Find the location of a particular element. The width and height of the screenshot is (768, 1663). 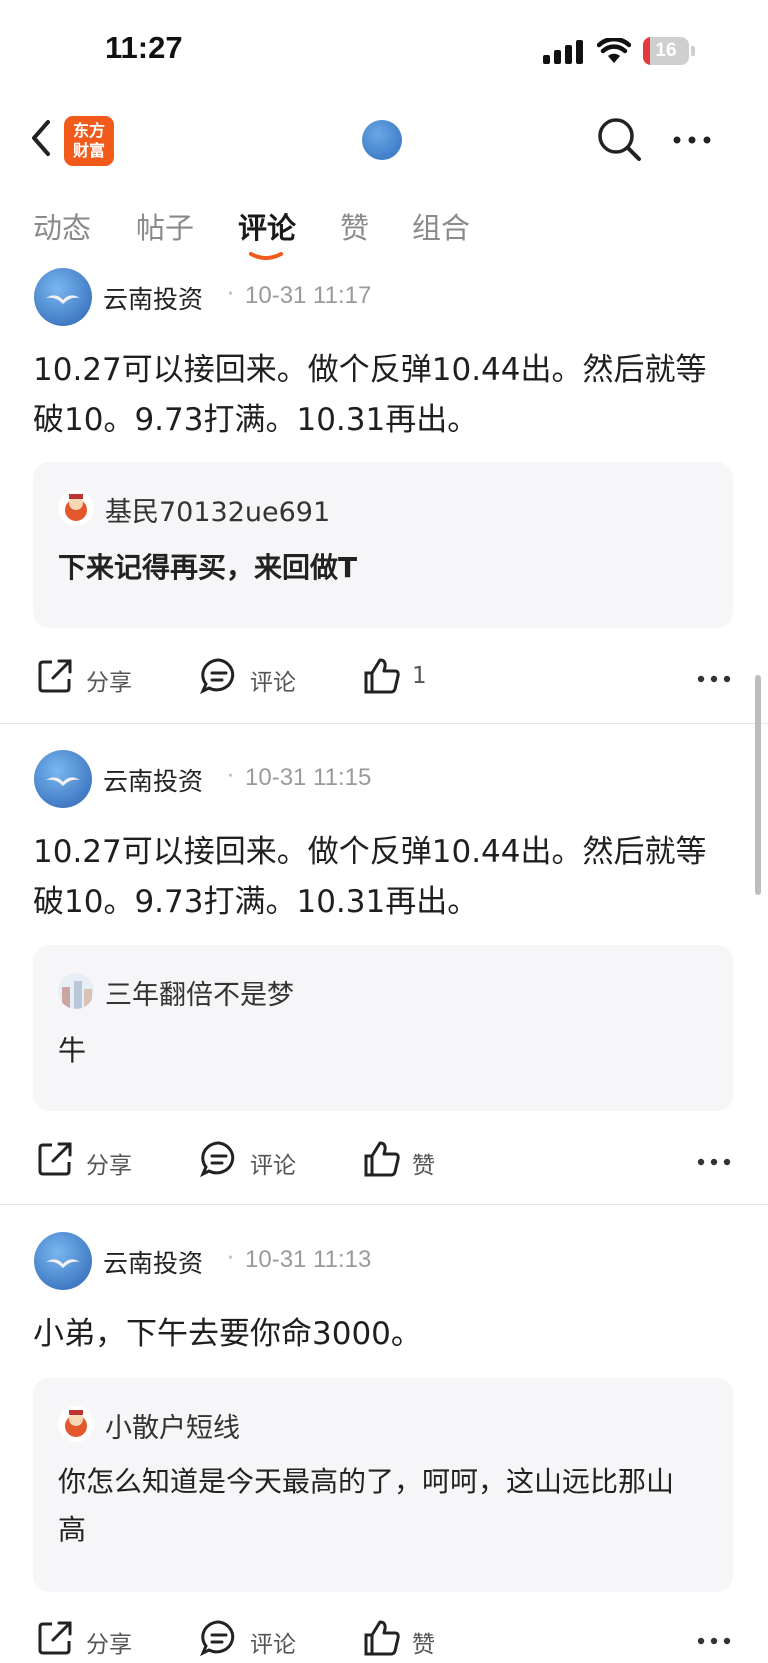

comment-time: 10-31 11:15 is located at coordinates (308, 777).